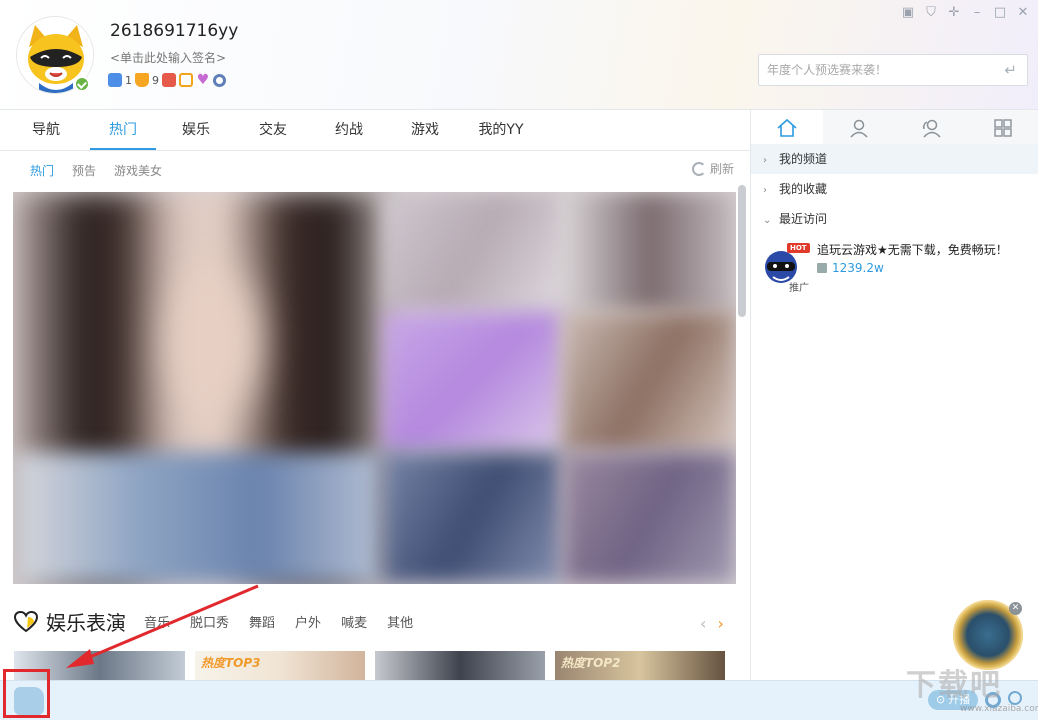 This screenshot has width=1038, height=720. What do you see at coordinates (894, 159) in the screenshot?
I see `section-my-channels: › 我的频道` at bounding box center [894, 159].